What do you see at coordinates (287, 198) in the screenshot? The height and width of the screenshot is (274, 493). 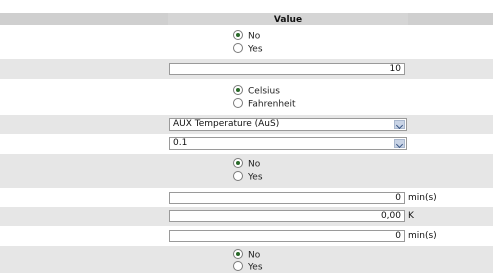 I see `delay-input: 0` at bounding box center [287, 198].